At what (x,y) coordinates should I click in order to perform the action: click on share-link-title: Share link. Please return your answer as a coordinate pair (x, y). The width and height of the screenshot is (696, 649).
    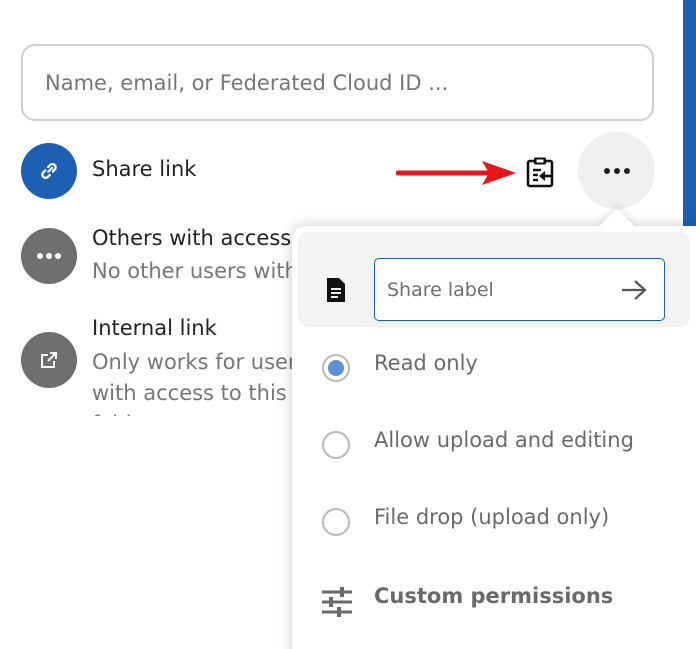
    Looking at the image, I should click on (144, 169).